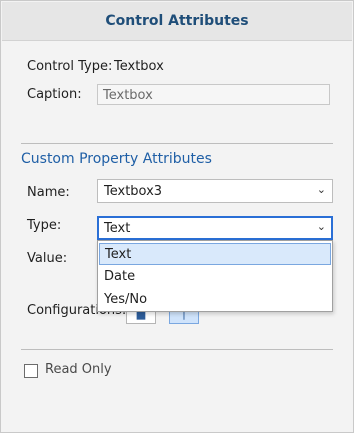  I want to click on name-combobox: Textbox3 ⌄, so click(215, 191).